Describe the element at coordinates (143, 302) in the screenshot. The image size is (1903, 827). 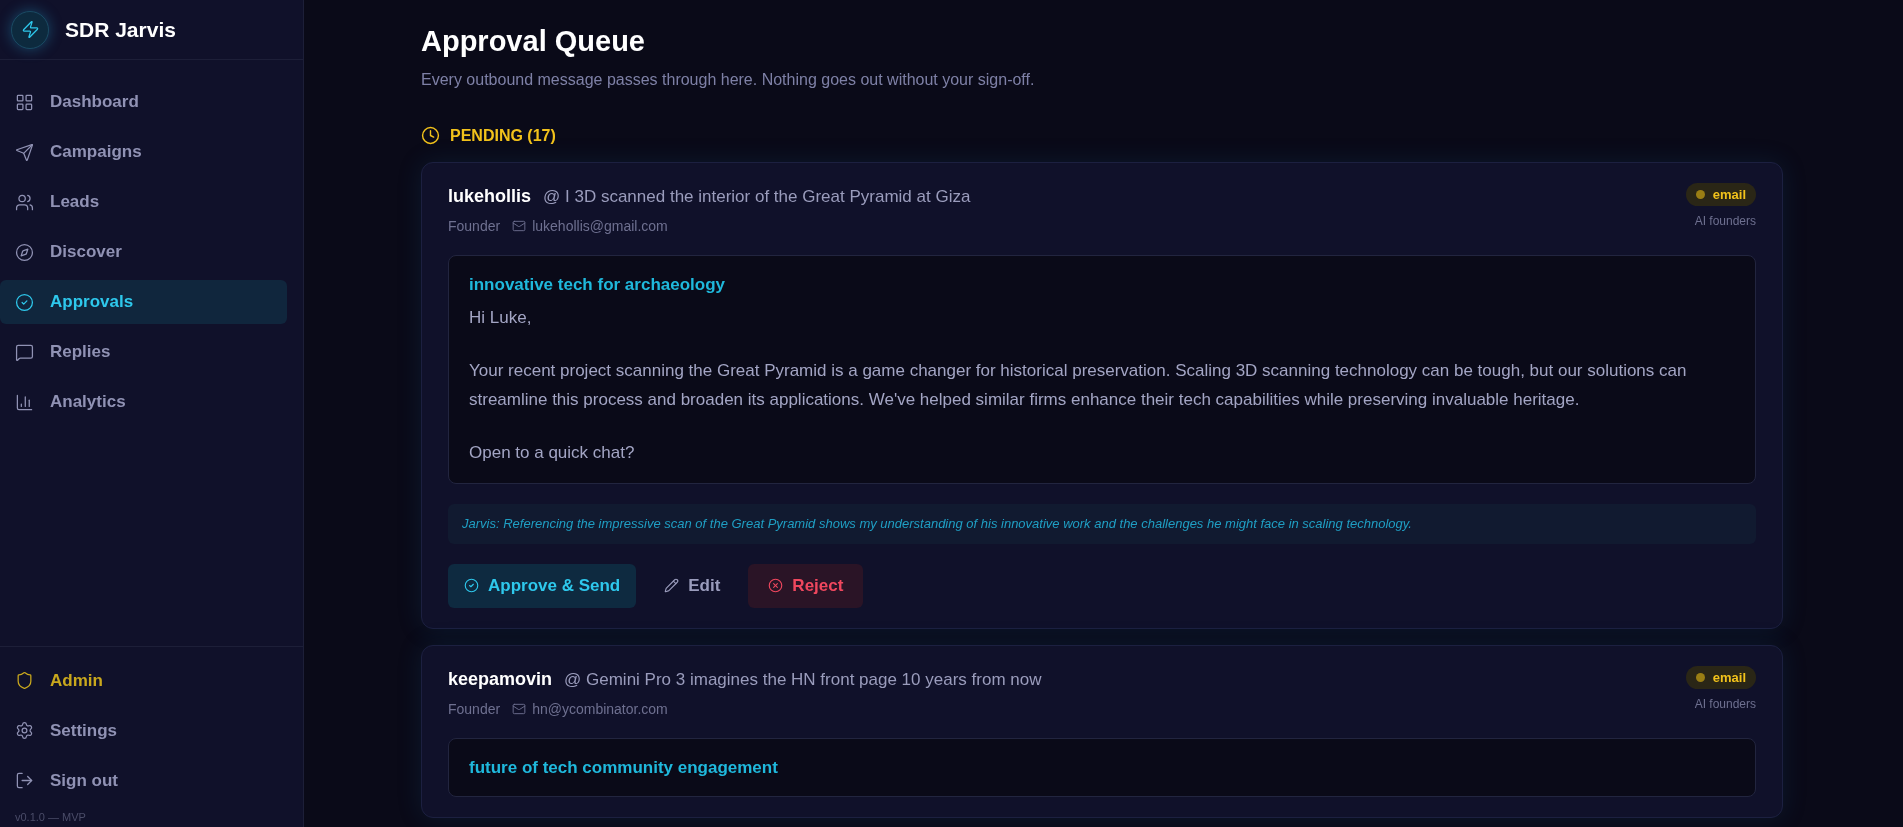
I see `nav-item: Approvals` at that location.